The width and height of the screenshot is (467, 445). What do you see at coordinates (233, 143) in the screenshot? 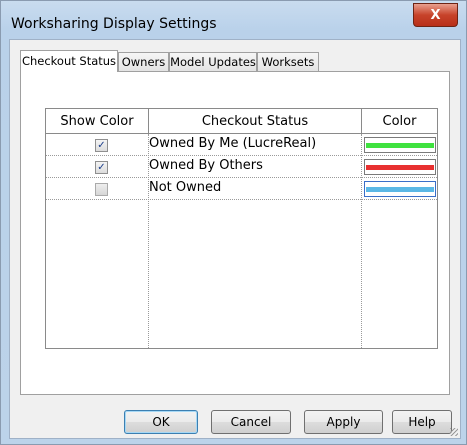
I see `checkout-status-label: Owned By Me (LucreReal)` at bounding box center [233, 143].